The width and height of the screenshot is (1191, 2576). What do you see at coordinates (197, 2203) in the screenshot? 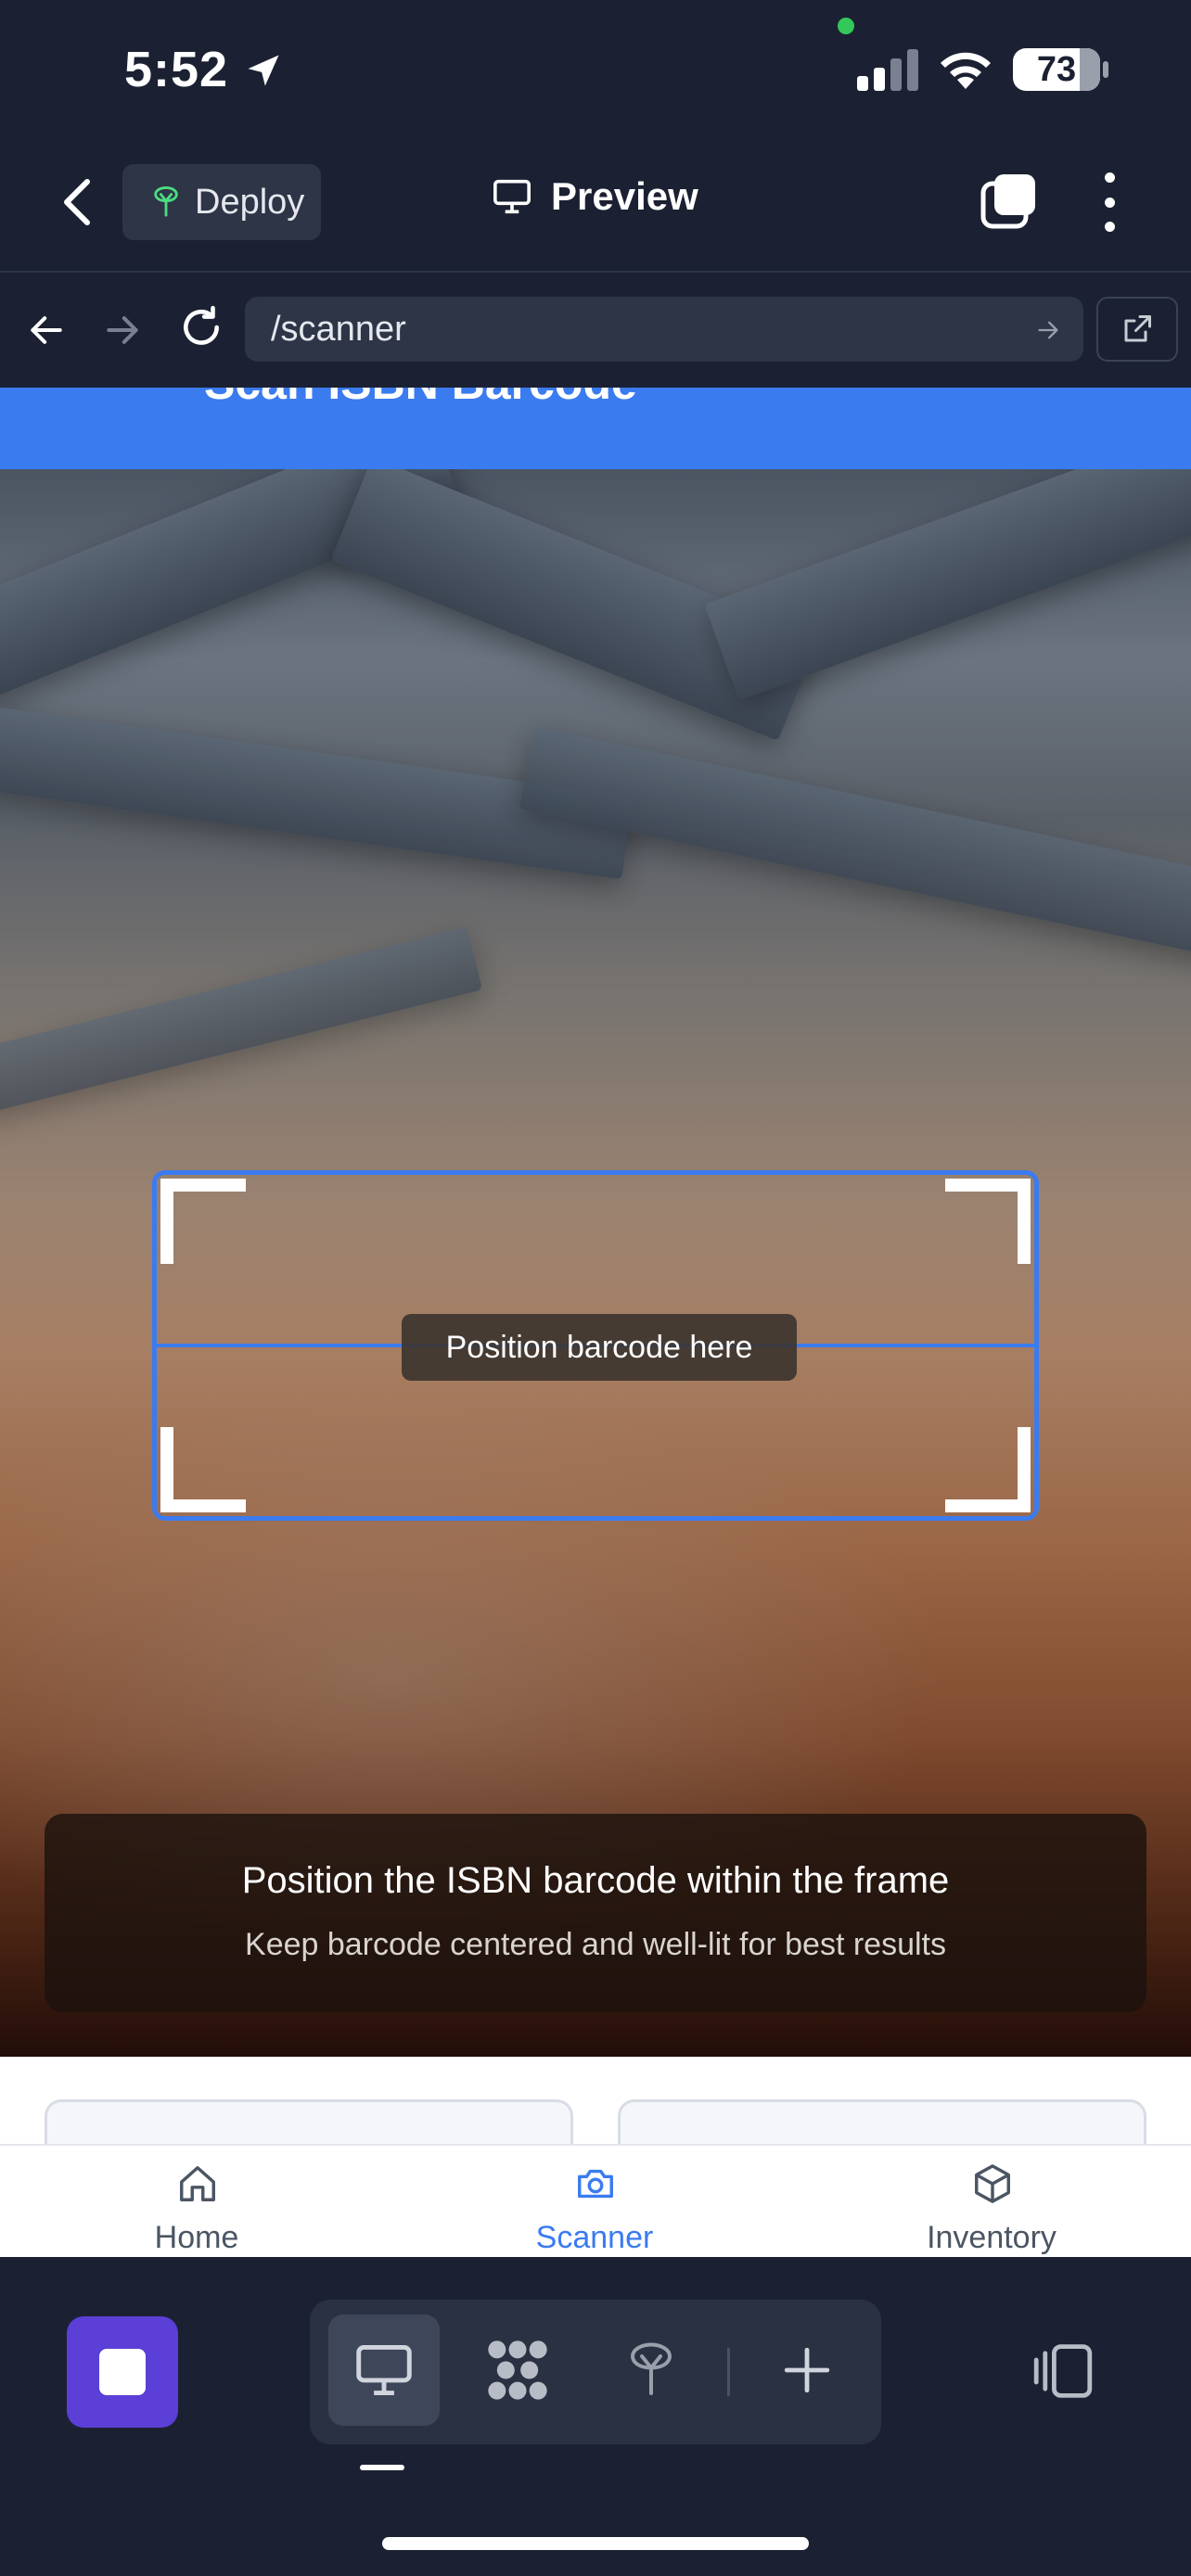
I see `tab-home: Home` at bounding box center [197, 2203].